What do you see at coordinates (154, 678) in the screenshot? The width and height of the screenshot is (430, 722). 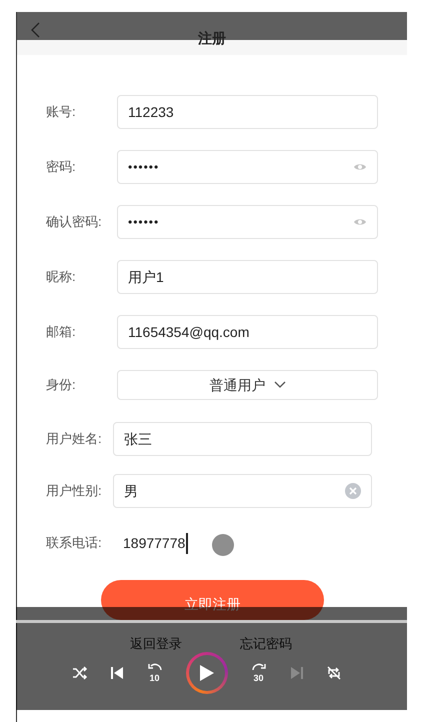 I see `seconds-label: 10` at bounding box center [154, 678].